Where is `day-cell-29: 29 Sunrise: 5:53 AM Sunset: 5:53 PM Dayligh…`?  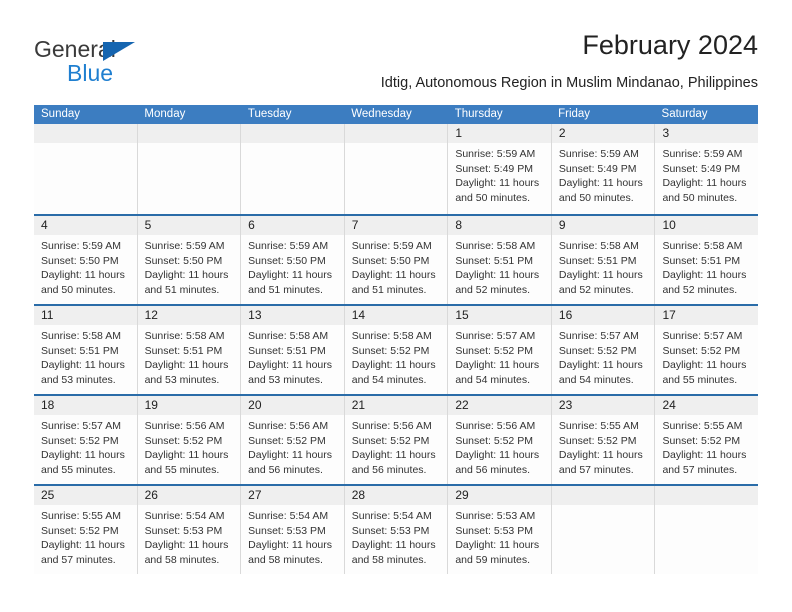
day-cell-29: 29 Sunrise: 5:53 AM Sunset: 5:53 PM Dayligh… is located at coordinates (500, 530).